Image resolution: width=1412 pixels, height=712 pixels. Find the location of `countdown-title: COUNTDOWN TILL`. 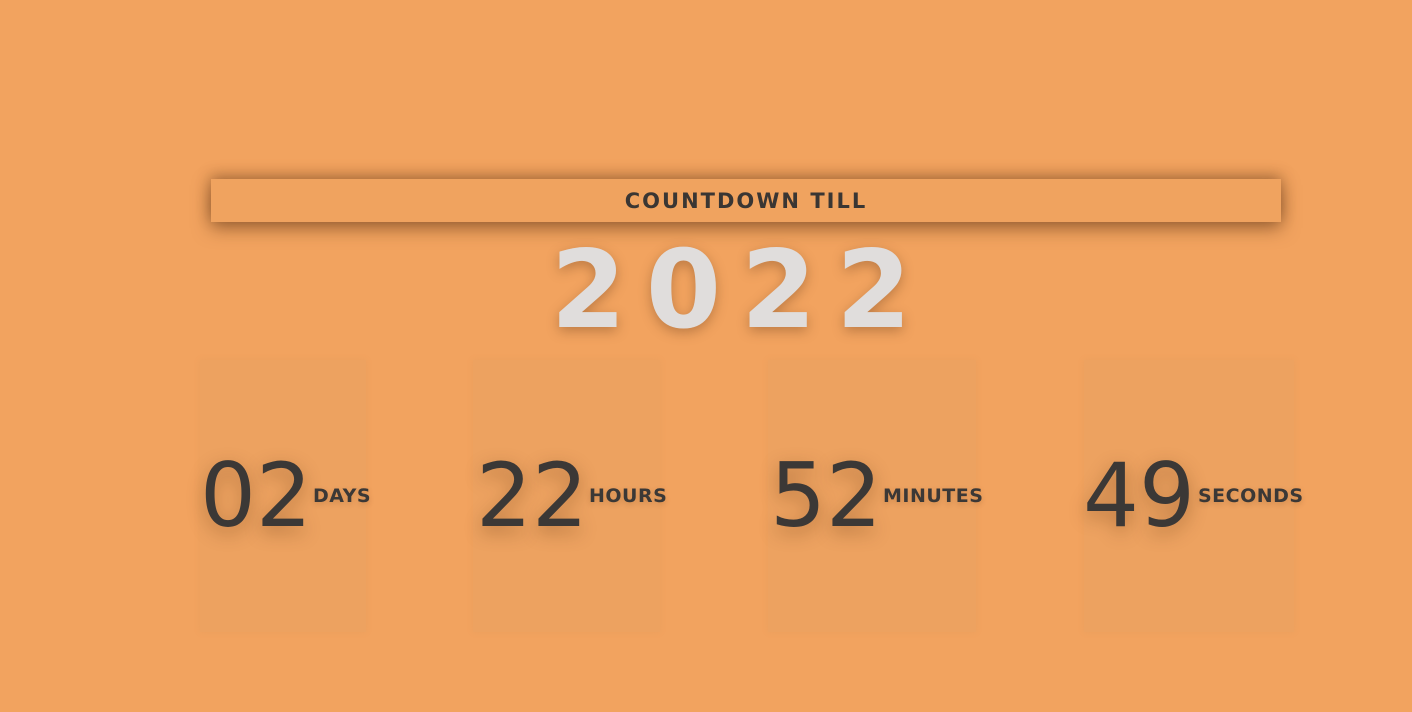

countdown-title: COUNTDOWN TILL is located at coordinates (746, 200).